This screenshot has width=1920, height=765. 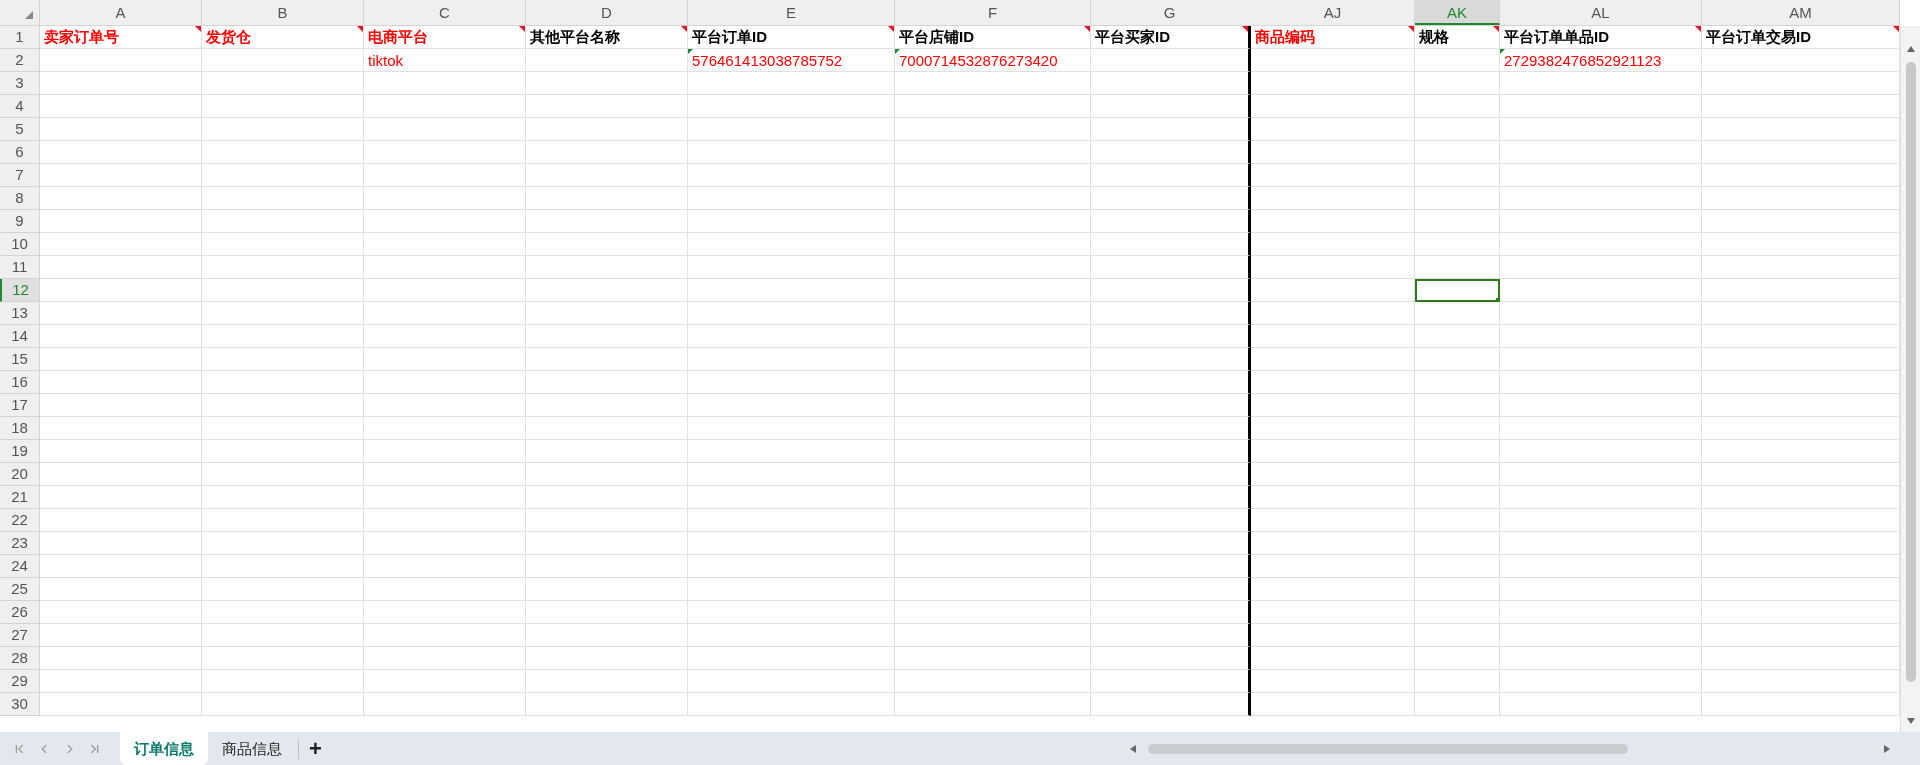 I want to click on row-header: 2, so click(x=20, y=60).